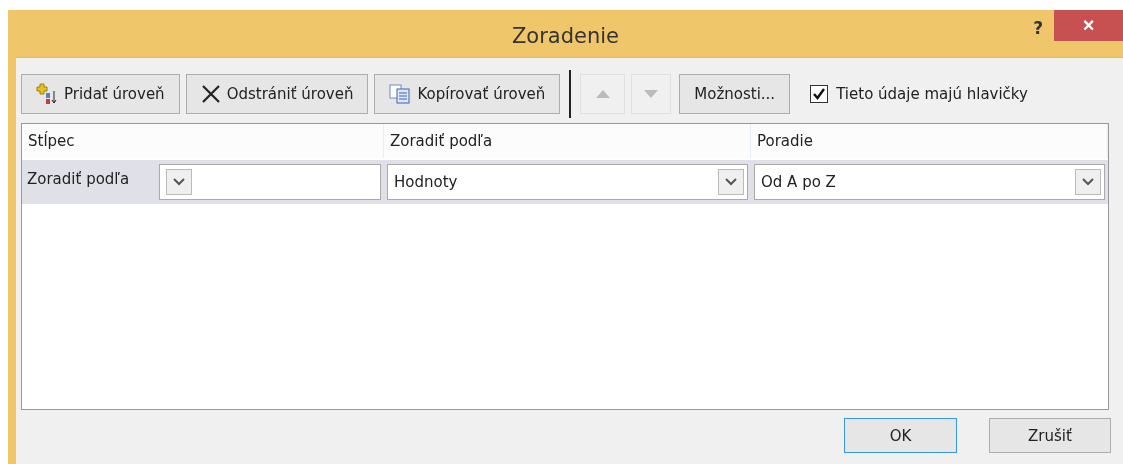 This screenshot has width=1123, height=464. I want to click on copy-icon, so click(400, 94).